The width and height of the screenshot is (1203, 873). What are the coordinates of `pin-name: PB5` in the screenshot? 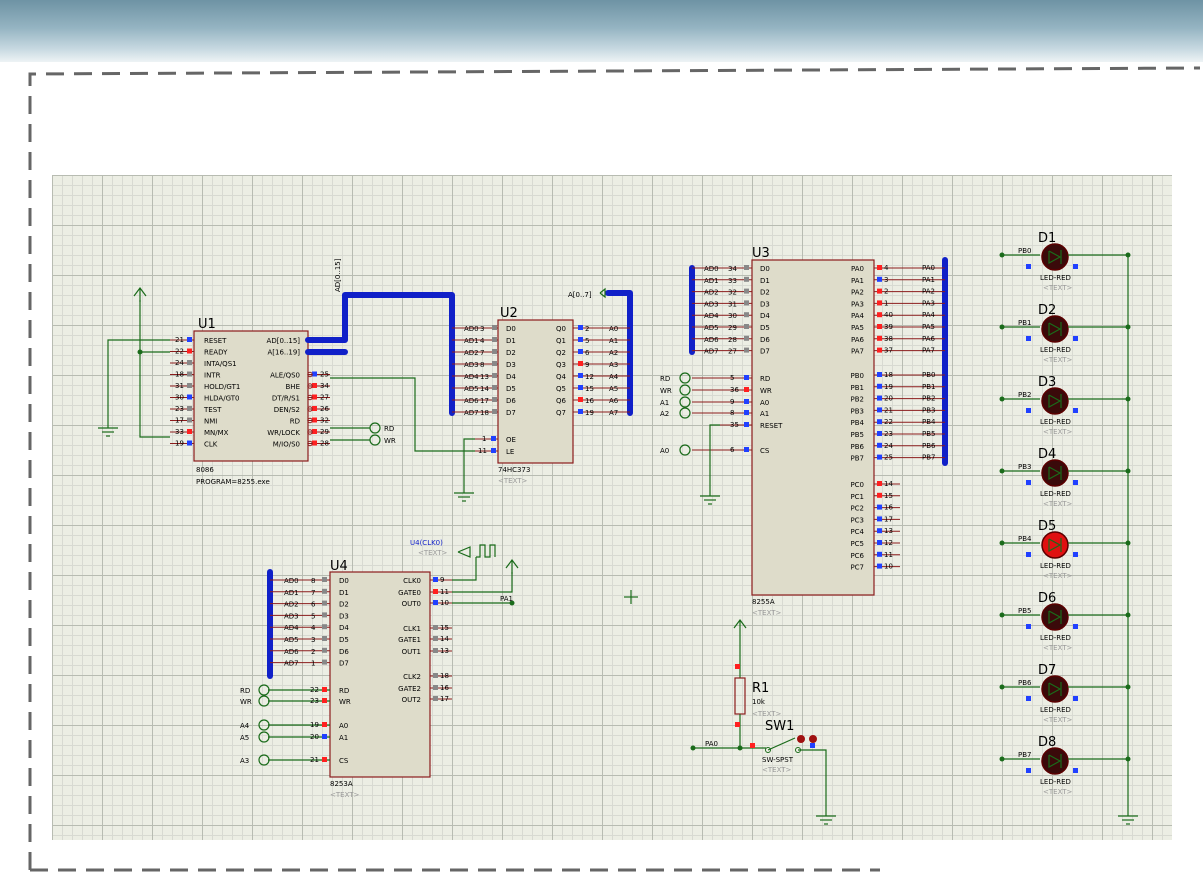 It's located at (857, 435).